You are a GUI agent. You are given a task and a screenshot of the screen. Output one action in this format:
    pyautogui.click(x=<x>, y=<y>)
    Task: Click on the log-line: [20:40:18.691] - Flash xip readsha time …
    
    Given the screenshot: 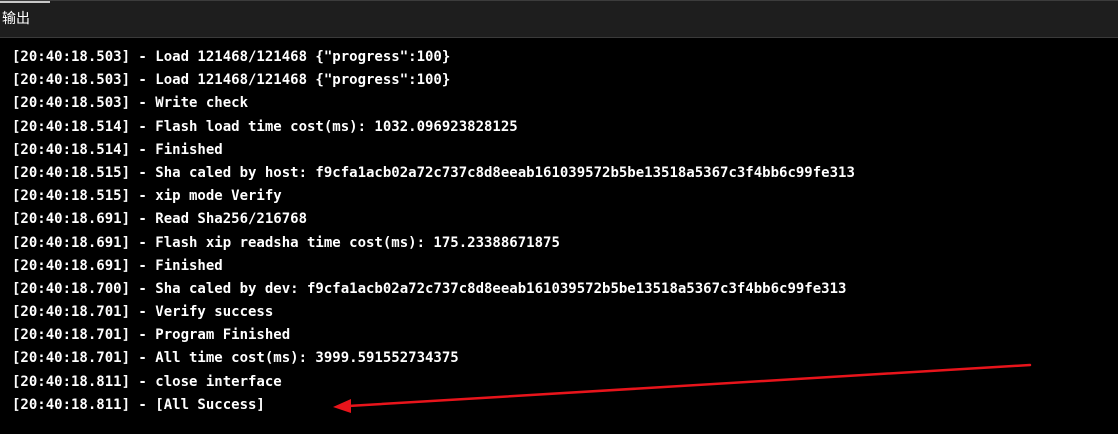 What is the action you would take?
    pyautogui.click(x=286, y=242)
    